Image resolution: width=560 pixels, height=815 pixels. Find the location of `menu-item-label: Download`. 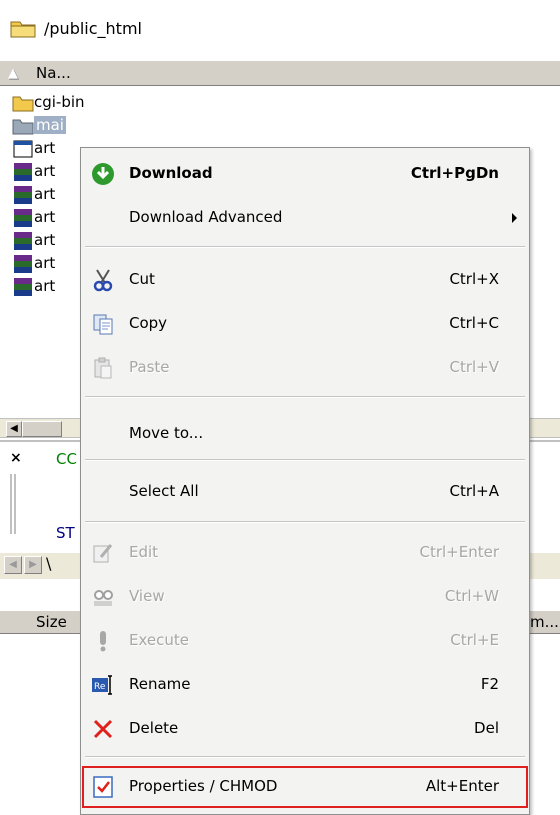

menu-item-label: Download is located at coordinates (171, 173).